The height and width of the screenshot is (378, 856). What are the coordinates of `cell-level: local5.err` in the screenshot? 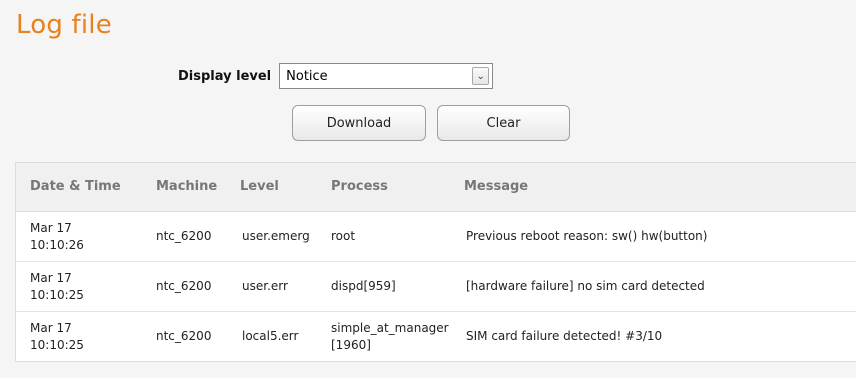 It's located at (270, 336).